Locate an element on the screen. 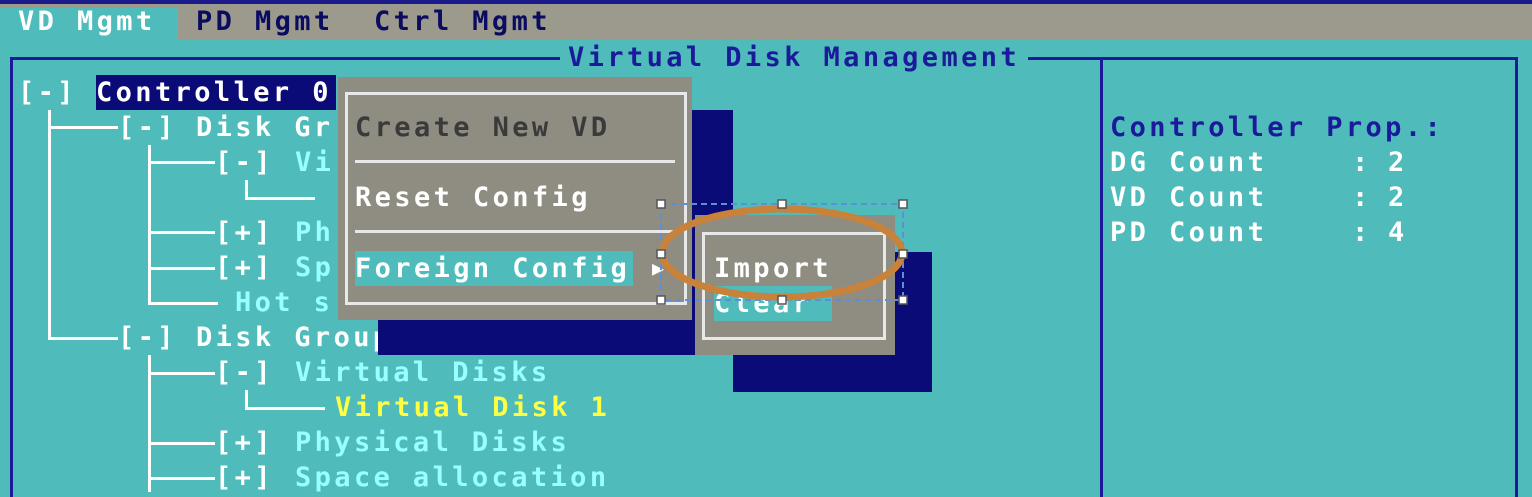 This screenshot has width=1532, height=497. highlight-ellipse is located at coordinates (782, 253).